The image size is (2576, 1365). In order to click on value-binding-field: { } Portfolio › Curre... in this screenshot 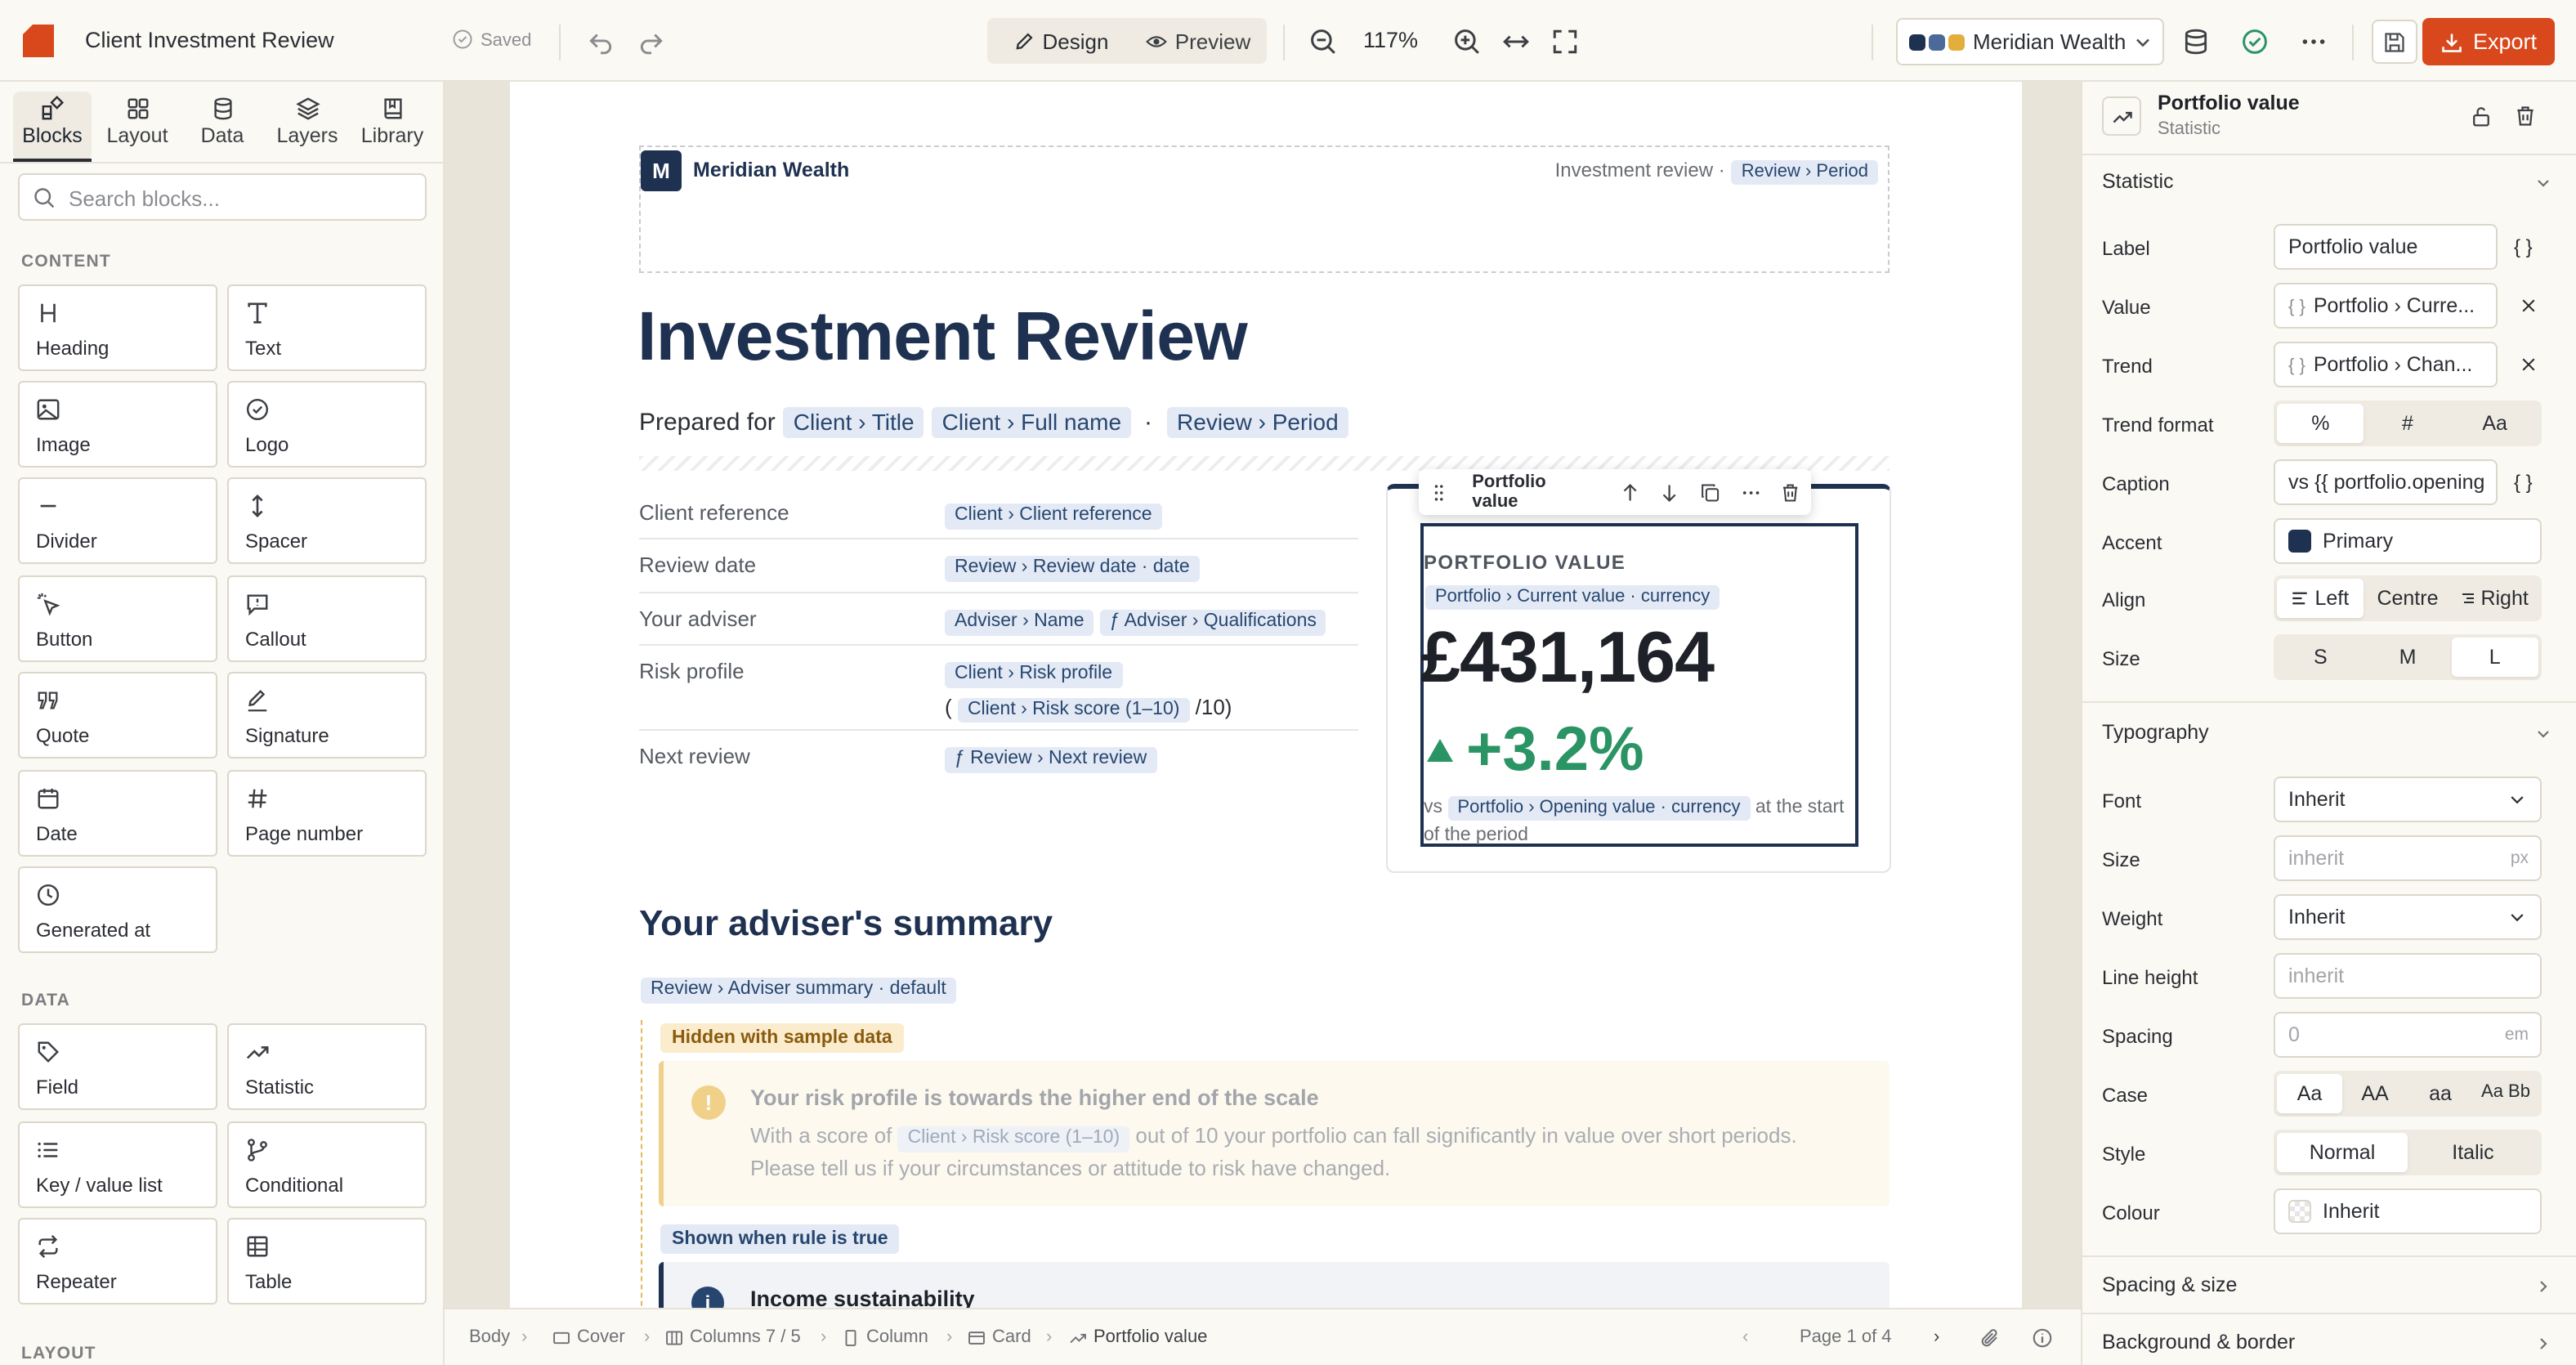, I will do `click(2386, 306)`.